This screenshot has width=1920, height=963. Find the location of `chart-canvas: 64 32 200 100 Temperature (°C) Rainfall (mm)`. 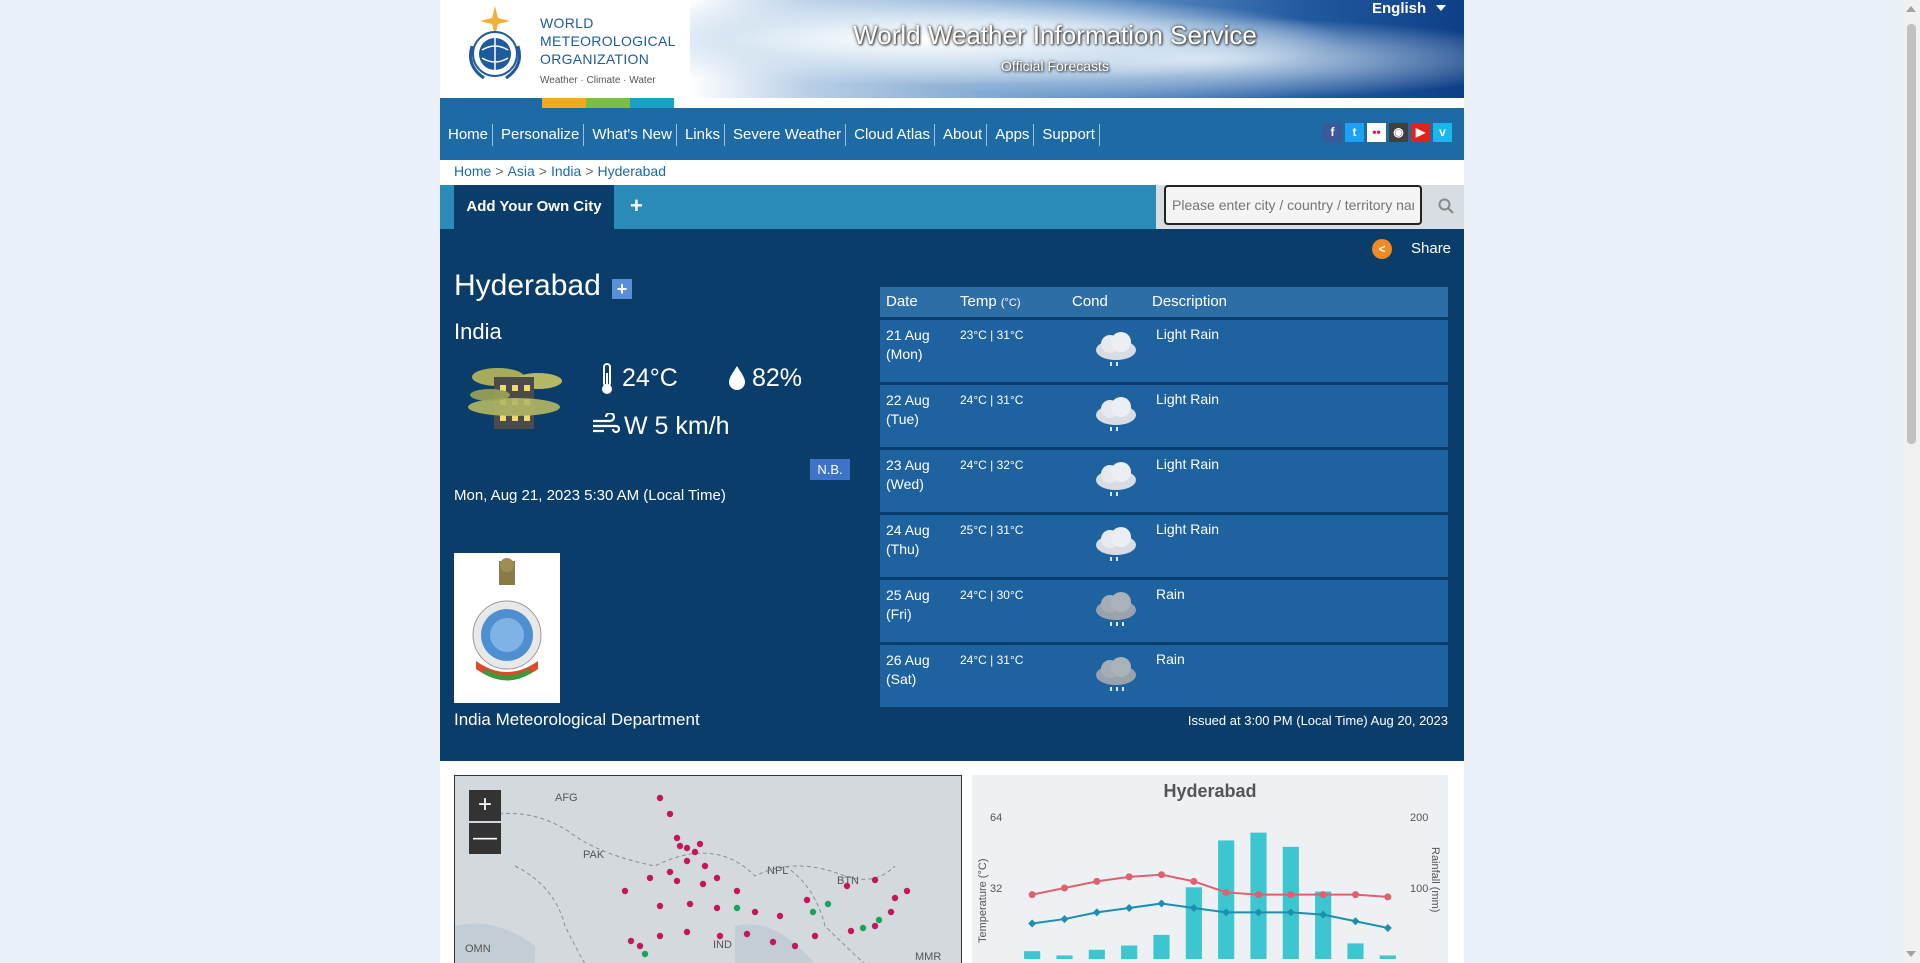

chart-canvas: 64 32 200 100 Temperature (°C) Rainfall (mm) is located at coordinates (1209, 885).